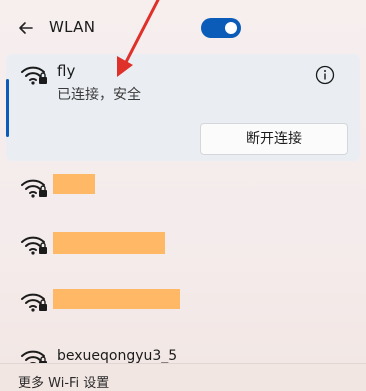 This screenshot has height=391, width=366. What do you see at coordinates (117, 356) in the screenshot?
I see `network-name: bexueqongyu3_5` at bounding box center [117, 356].